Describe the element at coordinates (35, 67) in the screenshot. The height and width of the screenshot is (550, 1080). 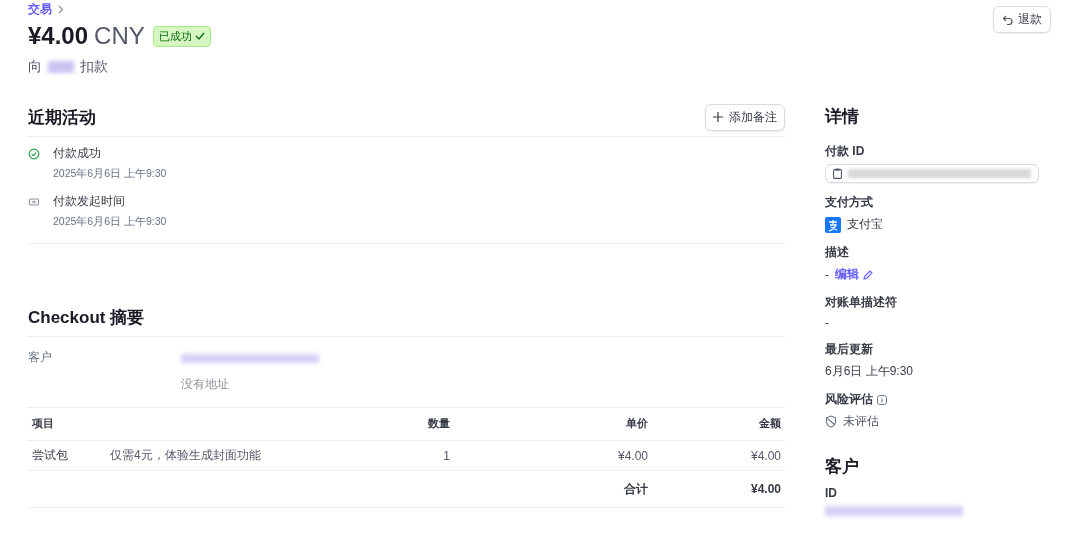
I see `subtitle-prefix: 向` at that location.